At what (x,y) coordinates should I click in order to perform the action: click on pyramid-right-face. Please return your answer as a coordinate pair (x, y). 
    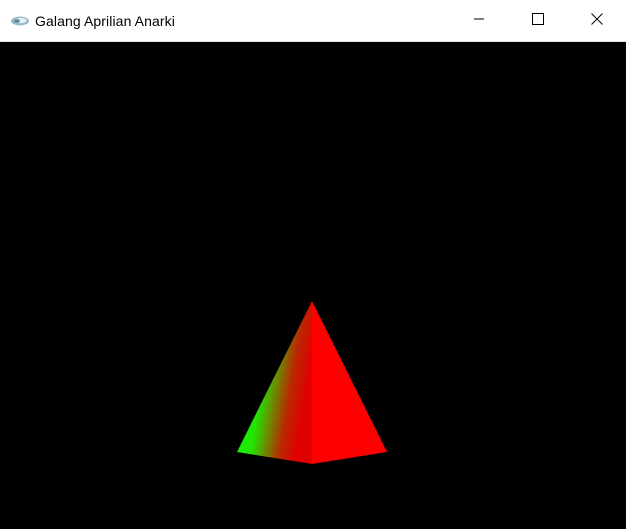
    Looking at the image, I should click on (349, 382).